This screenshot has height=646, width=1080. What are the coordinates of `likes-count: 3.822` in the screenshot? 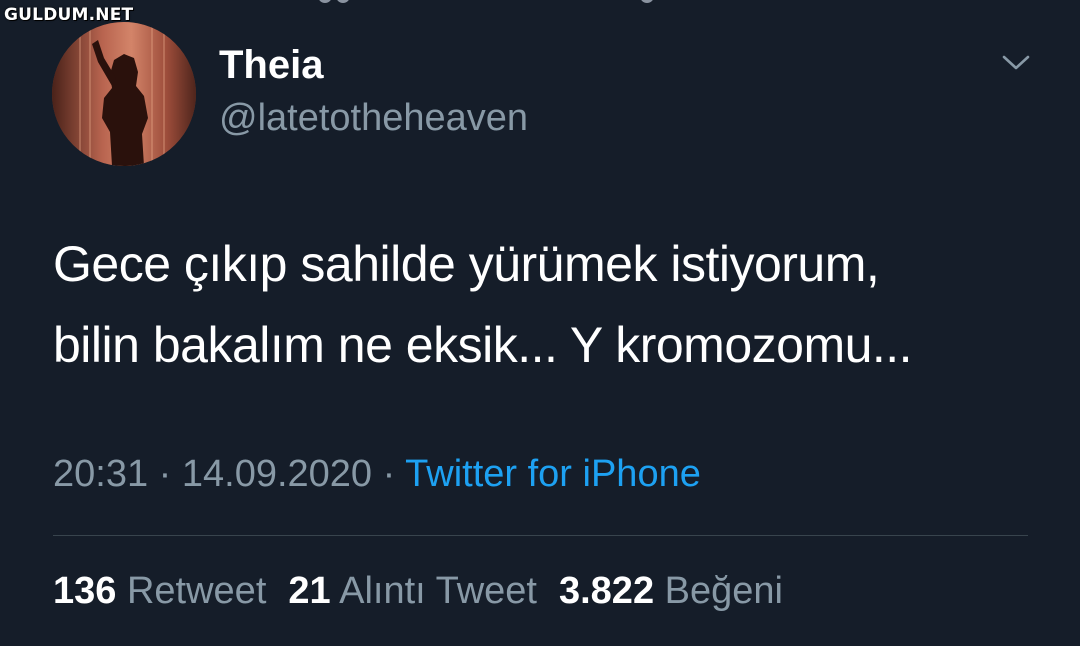 It's located at (606, 591).